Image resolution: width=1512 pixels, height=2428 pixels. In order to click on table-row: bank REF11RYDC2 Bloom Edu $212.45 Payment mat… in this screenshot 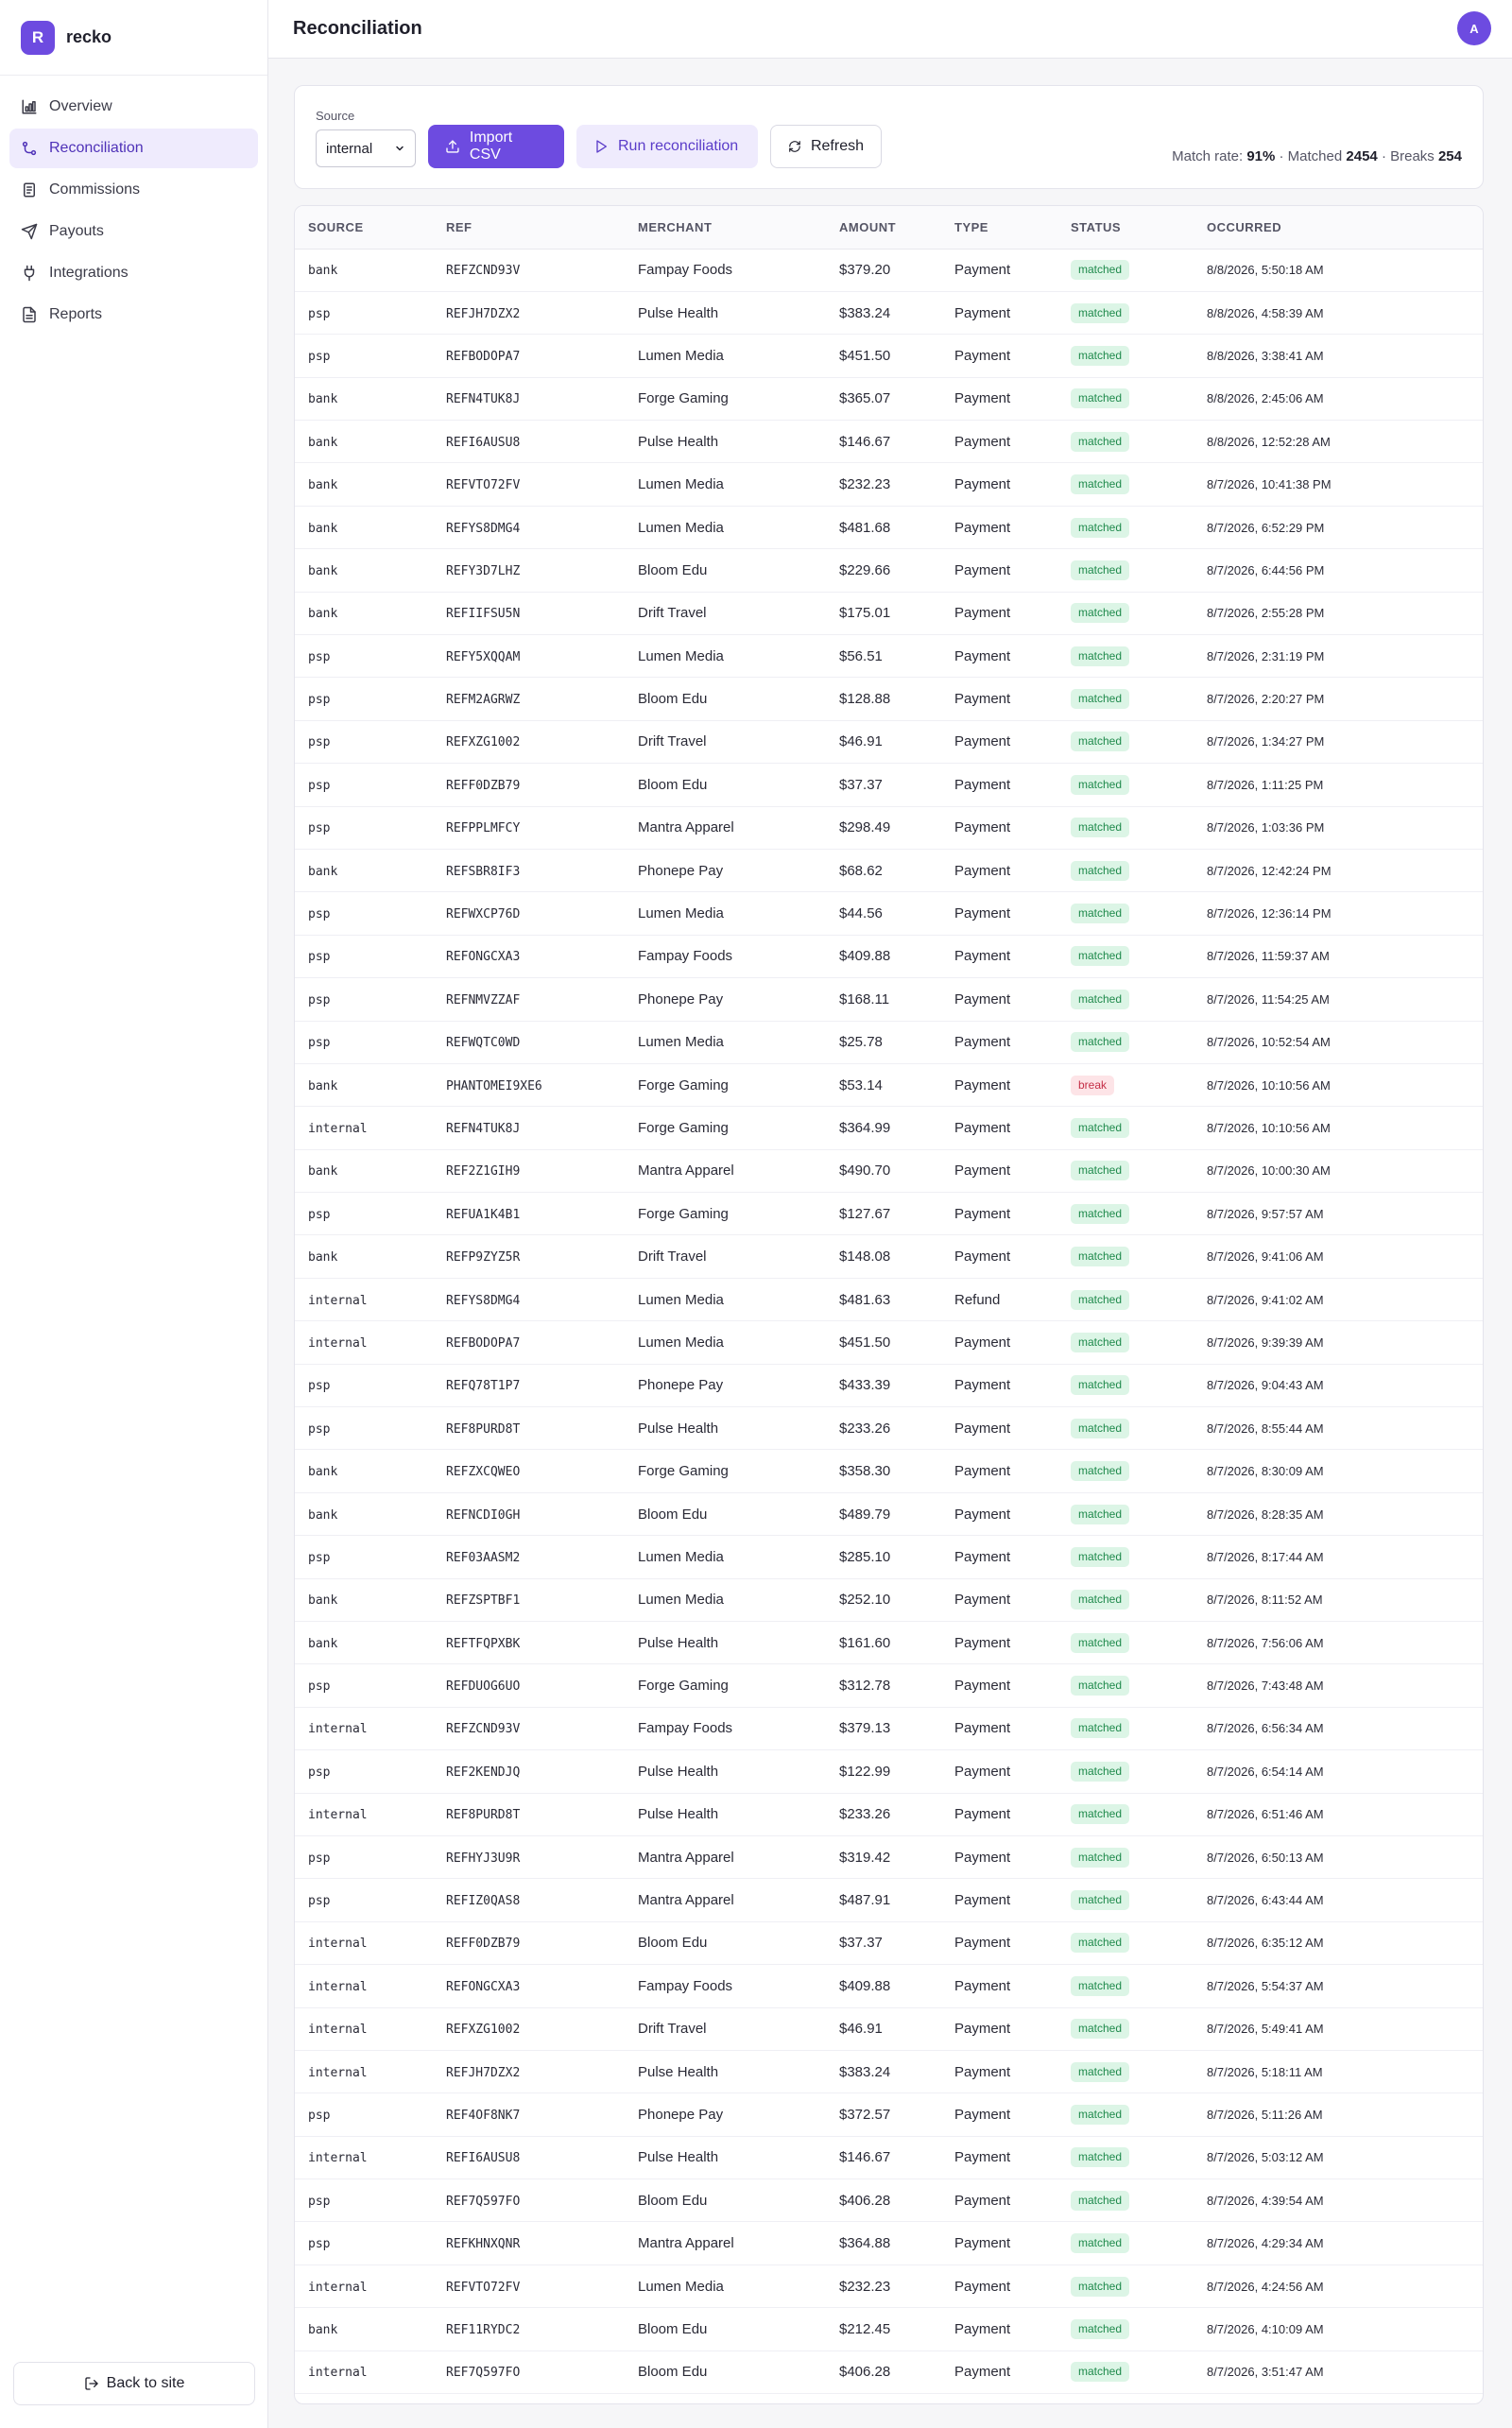, I will do `click(889, 2329)`.